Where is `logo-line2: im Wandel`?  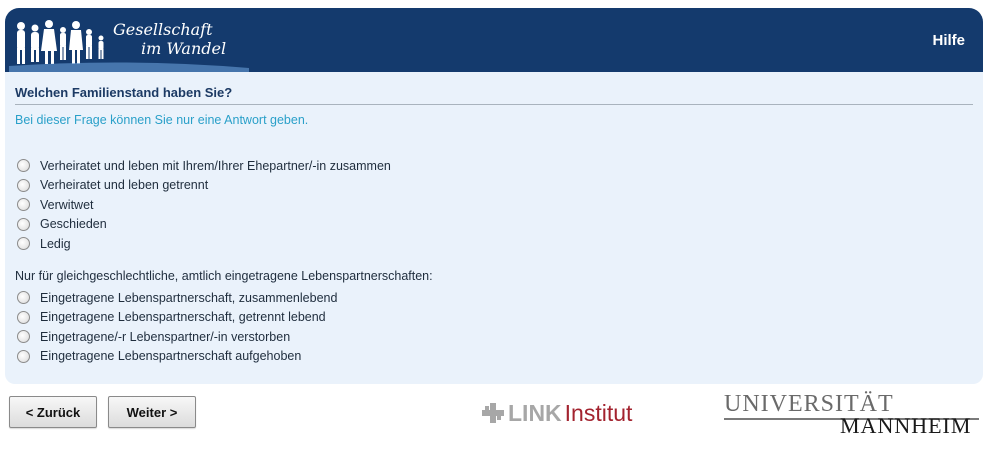
logo-line2: im Wandel is located at coordinates (184, 48).